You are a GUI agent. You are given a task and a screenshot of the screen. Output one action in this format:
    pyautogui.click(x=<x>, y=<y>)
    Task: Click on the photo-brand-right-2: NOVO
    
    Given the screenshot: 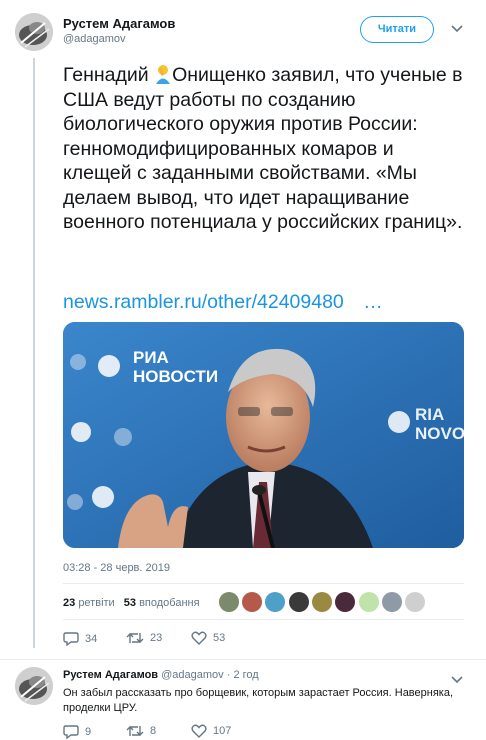 What is the action you would take?
    pyautogui.click(x=439, y=433)
    